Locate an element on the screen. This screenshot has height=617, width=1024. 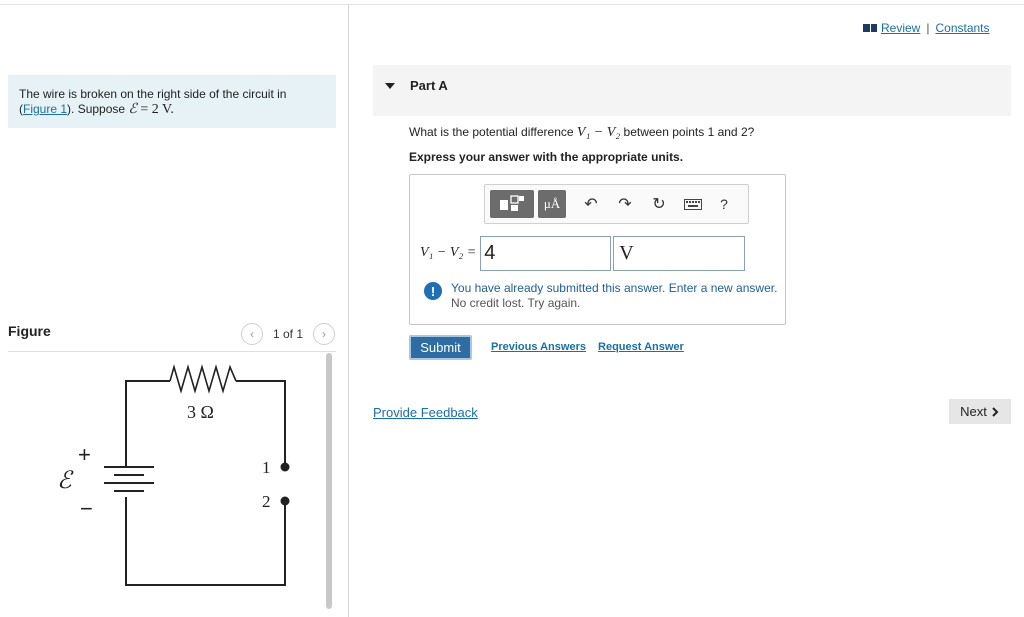
circuit-diagram: 3 Ω ℰ + − 1 2 is located at coordinates (173, 475).